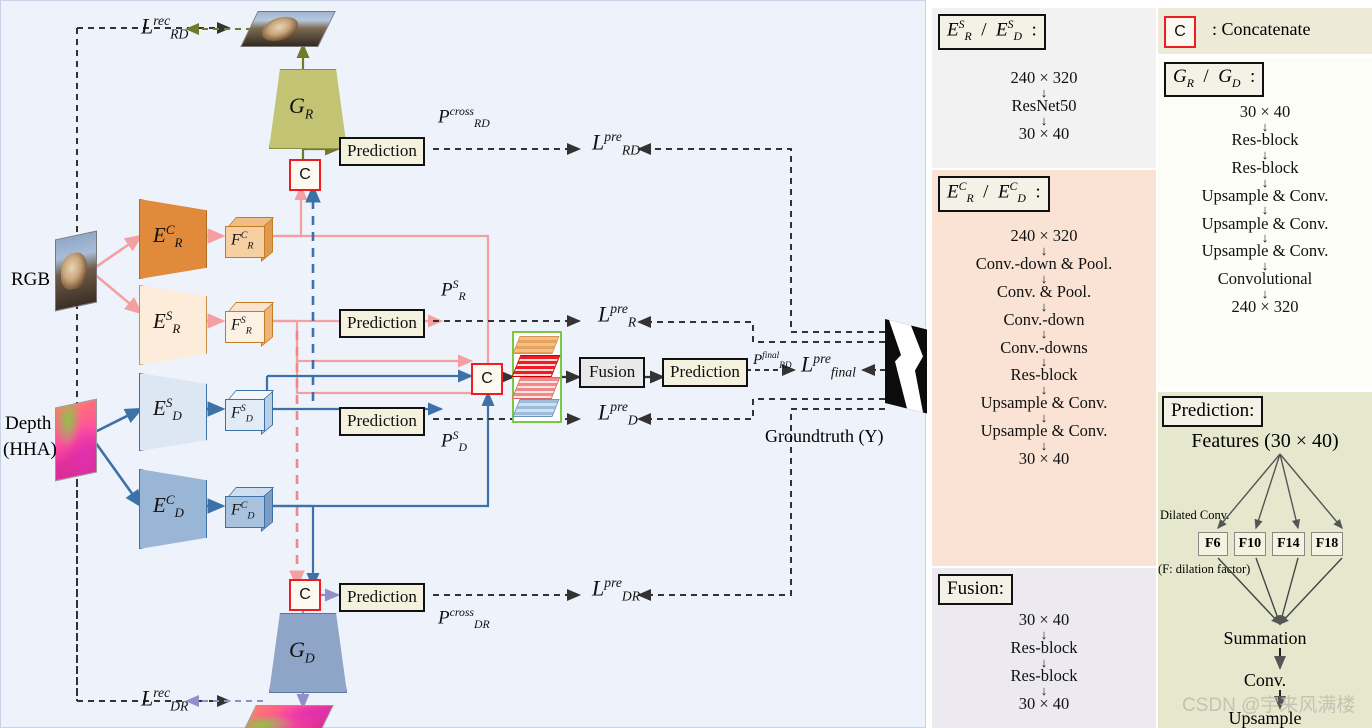 Image resolution: width=1372 pixels, height=728 pixels. What do you see at coordinates (616, 589) in the screenshot?
I see `loss-l-dr-pre: LpreDR` at bounding box center [616, 589].